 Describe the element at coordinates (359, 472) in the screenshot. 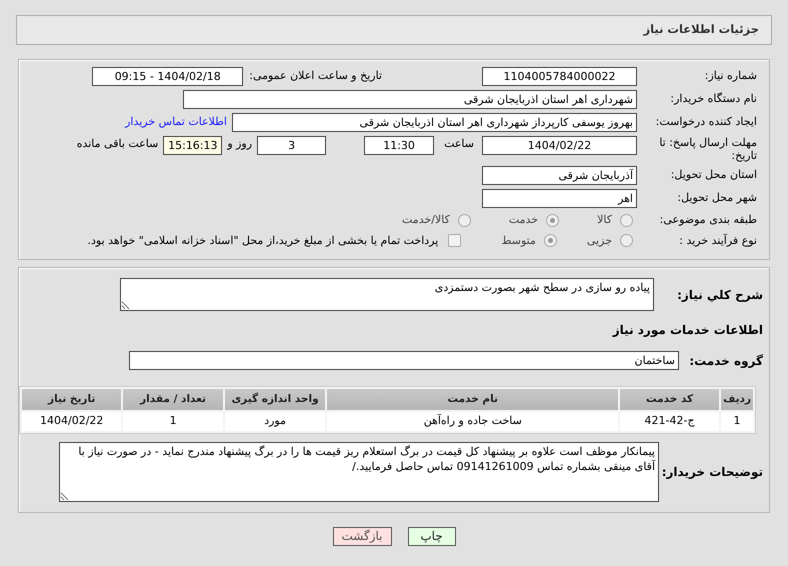

I see `notes-field: پیمانکار موظف است علاوه بر پیشنهاد کل قیمت در برگ استعلام ریز قیمت ها را در برگ پیشنهاد مندرج نماید - در صورت نیاز با آقای مینقی بشماره تماس 09141261009 تماس حاصل فرمایید./` at that location.